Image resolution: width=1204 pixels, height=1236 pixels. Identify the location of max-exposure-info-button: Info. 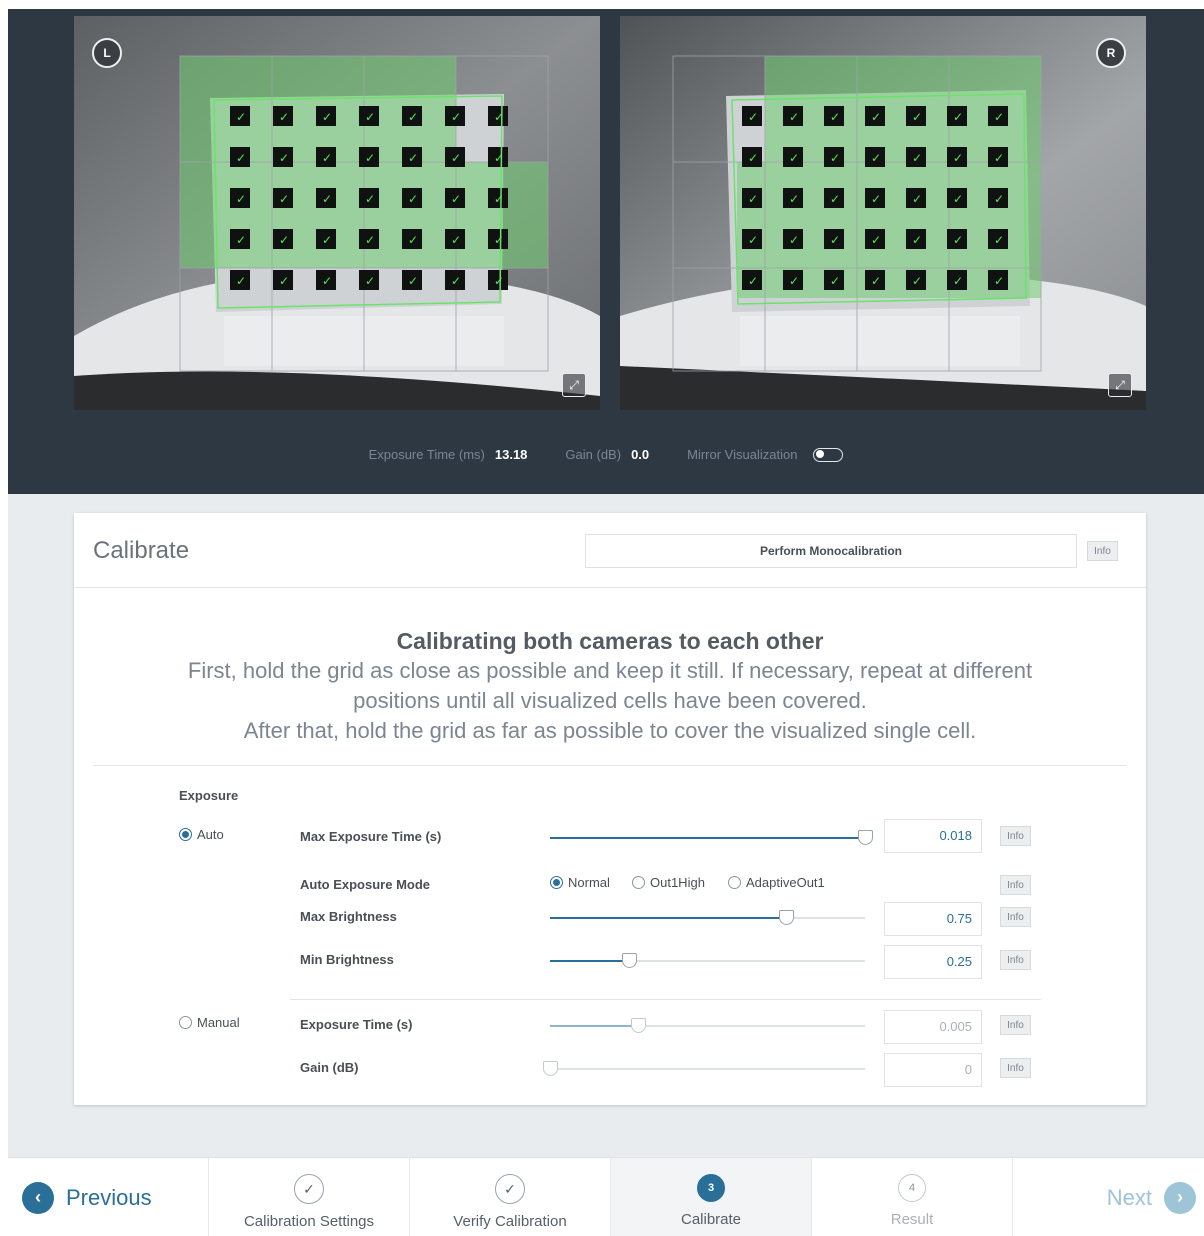
(1015, 836).